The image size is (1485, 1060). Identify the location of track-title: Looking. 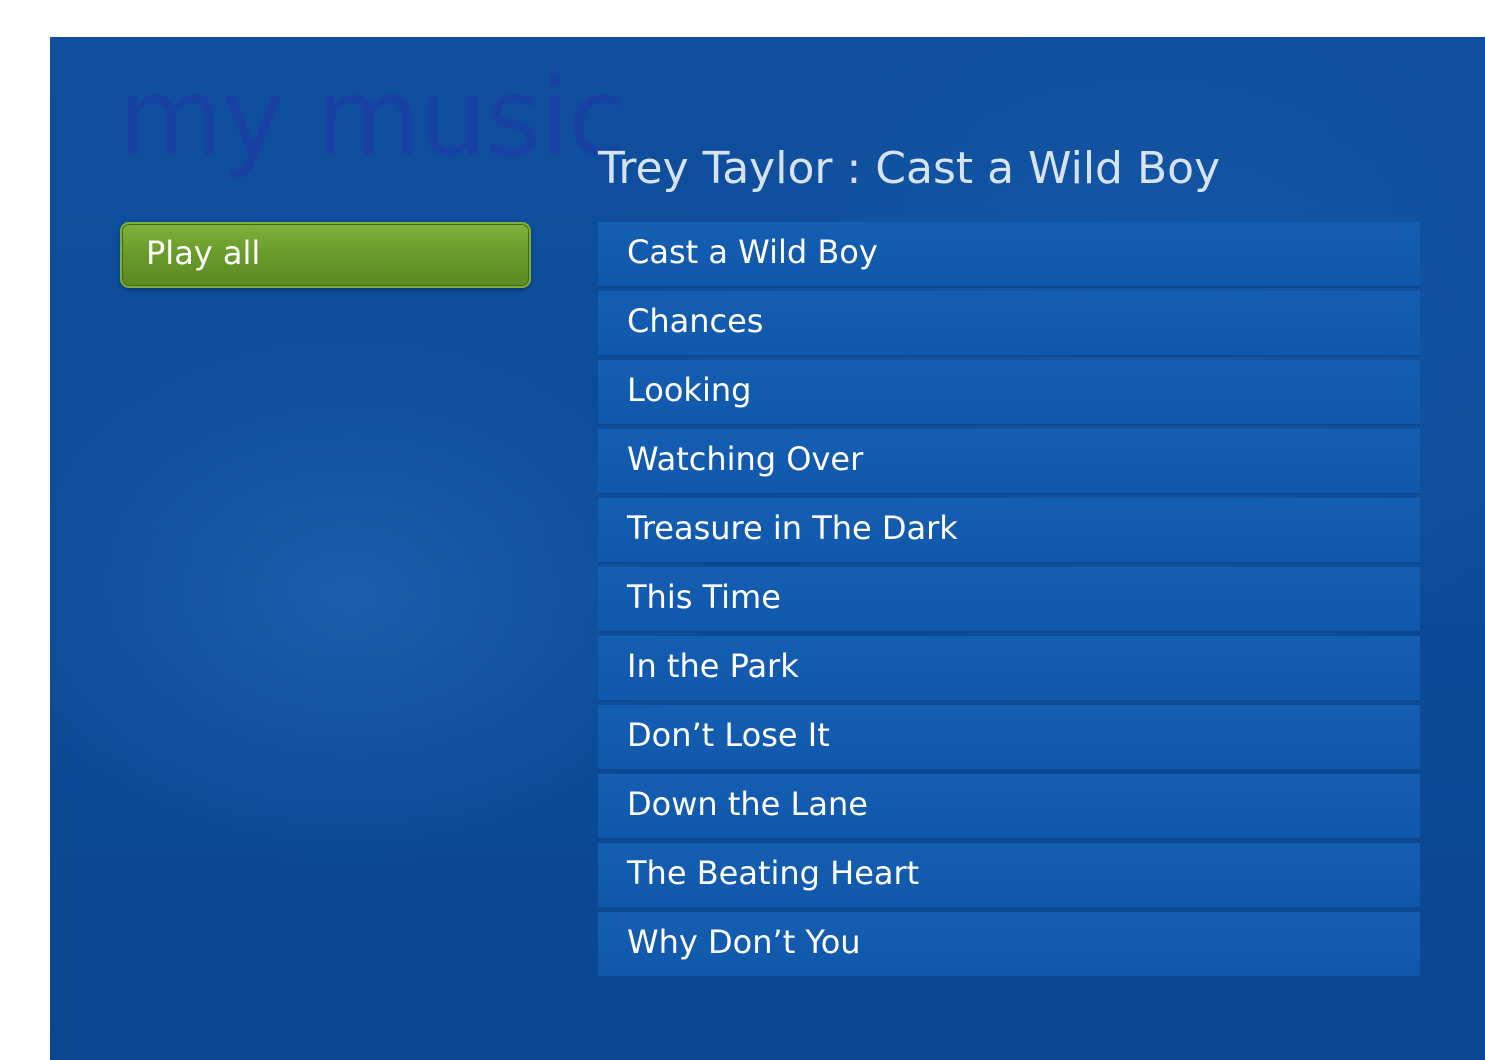
(689, 390).